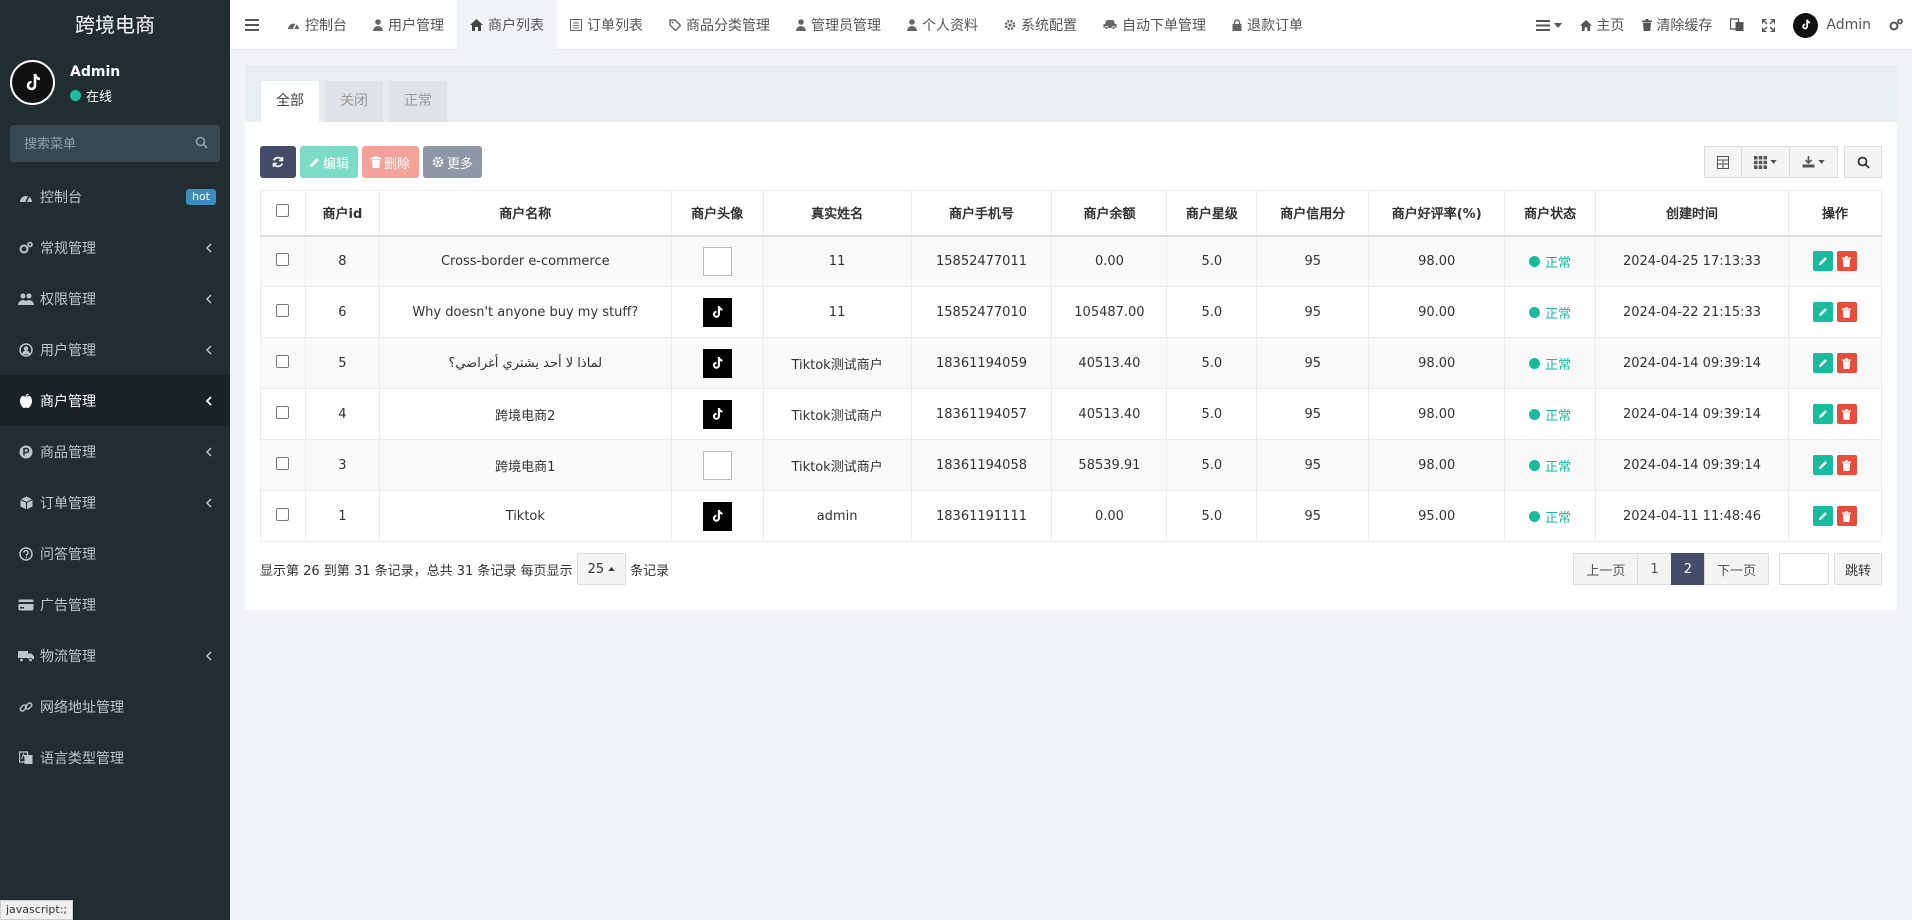 This screenshot has height=920, width=1912. Describe the element at coordinates (283, 211) in the screenshot. I see `select-all-checkbox` at that location.